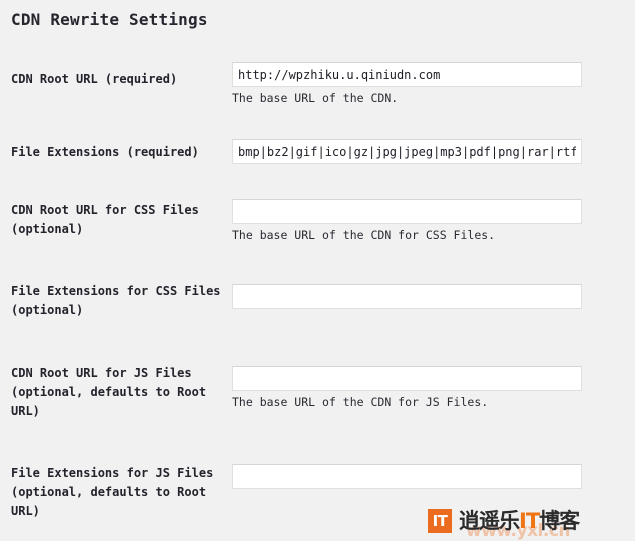 The width and height of the screenshot is (635, 541). What do you see at coordinates (407, 211) in the screenshot?
I see `input-cdn-root-url-css` at bounding box center [407, 211].